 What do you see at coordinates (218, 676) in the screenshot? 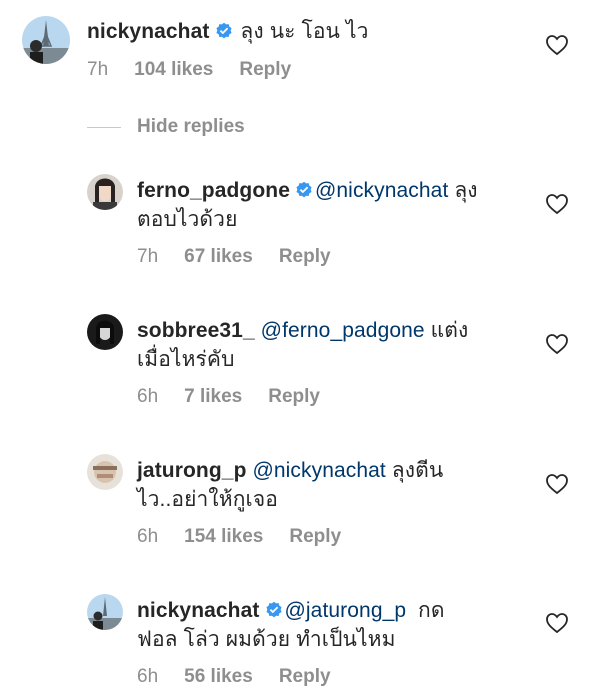
I see `likes-count: 56 likes` at bounding box center [218, 676].